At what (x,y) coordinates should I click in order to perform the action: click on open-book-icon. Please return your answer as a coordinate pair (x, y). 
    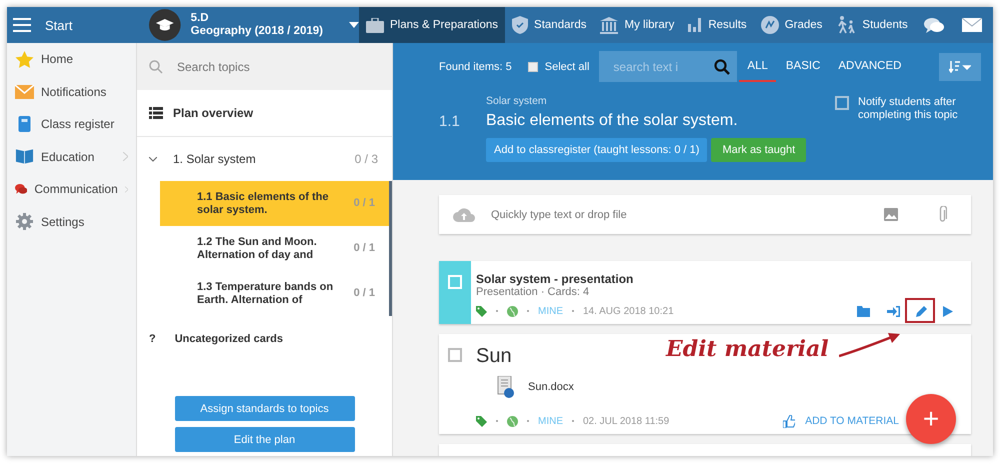
    Looking at the image, I should click on (24, 156).